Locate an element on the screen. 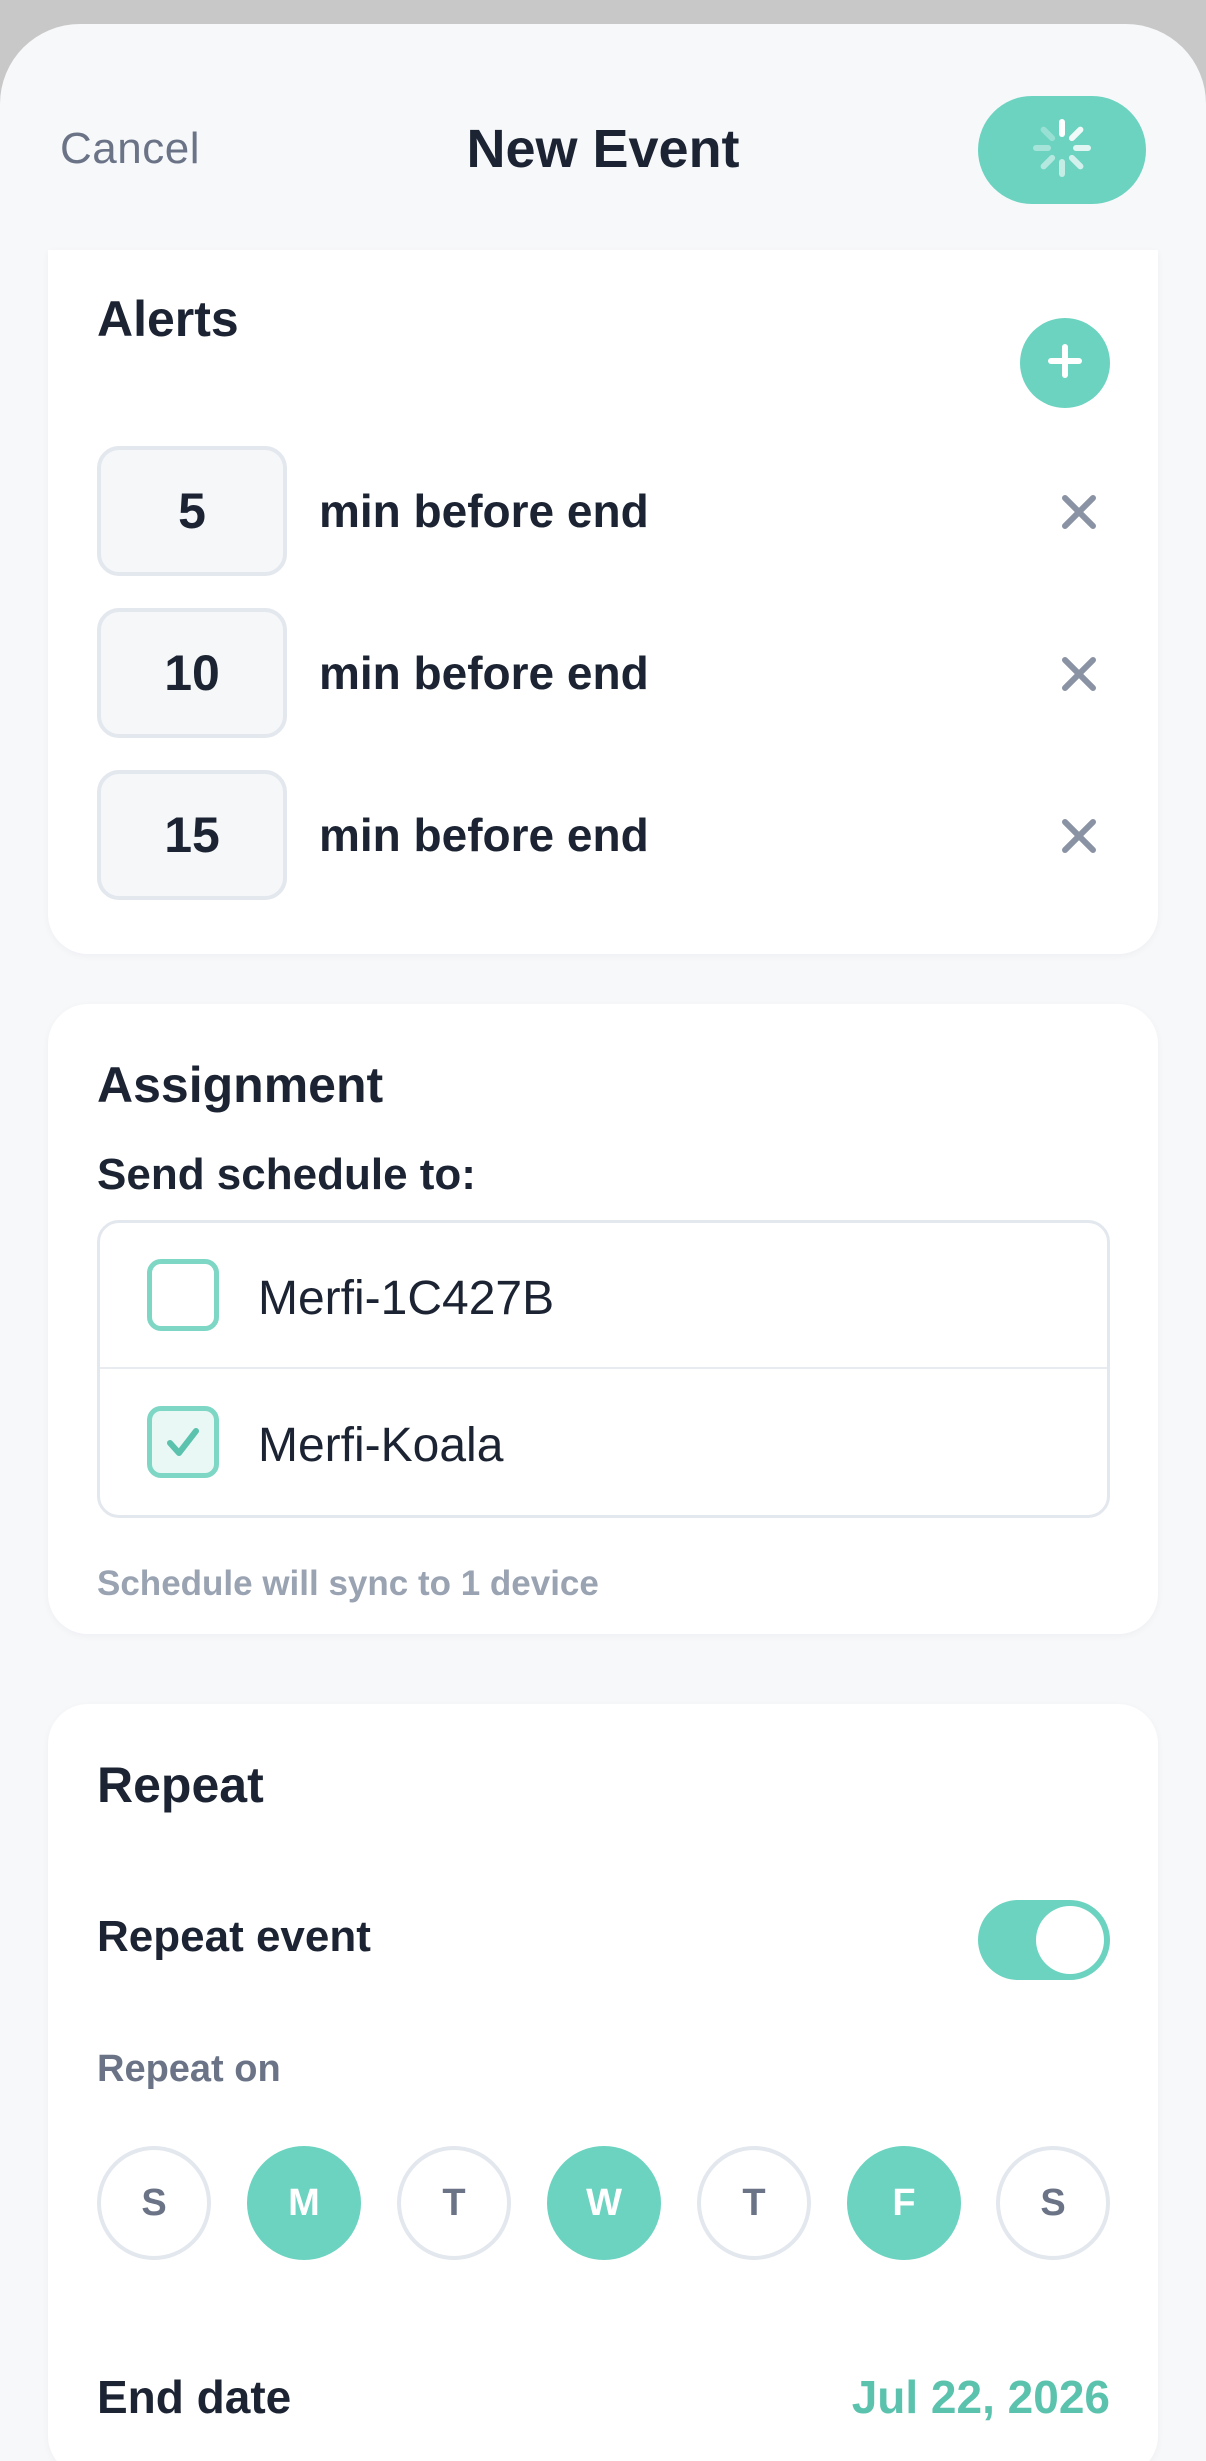 The image size is (1206, 2461). alert-row: 10 min before end is located at coordinates (603, 673).